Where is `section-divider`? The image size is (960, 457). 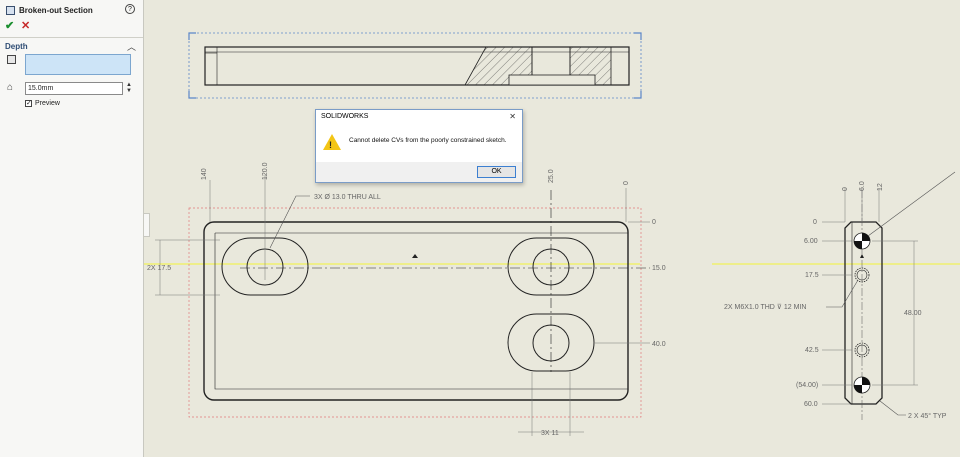
section-divider is located at coordinates (71, 37).